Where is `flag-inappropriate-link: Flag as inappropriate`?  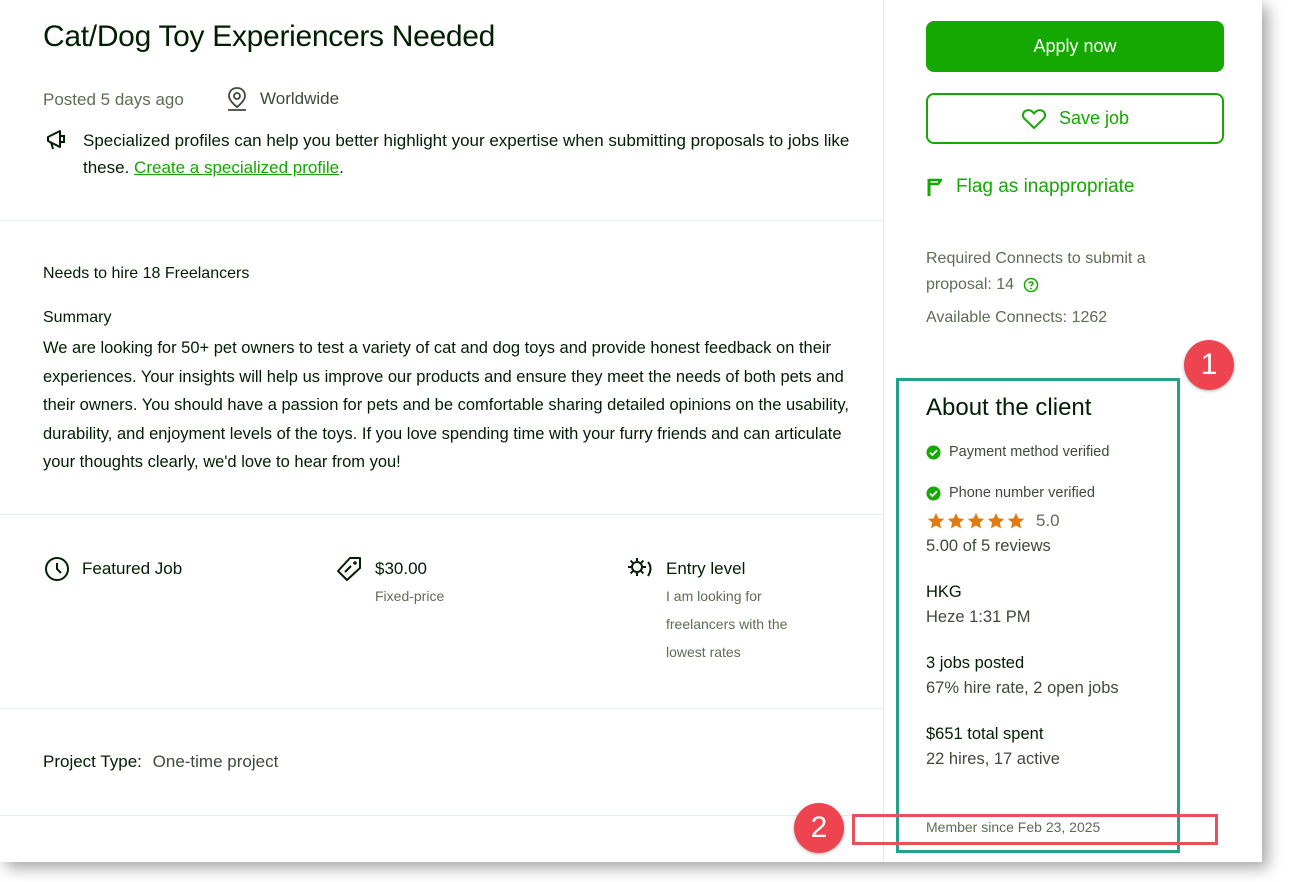
flag-inappropriate-link: Flag as inappropriate is located at coordinates (1030, 187).